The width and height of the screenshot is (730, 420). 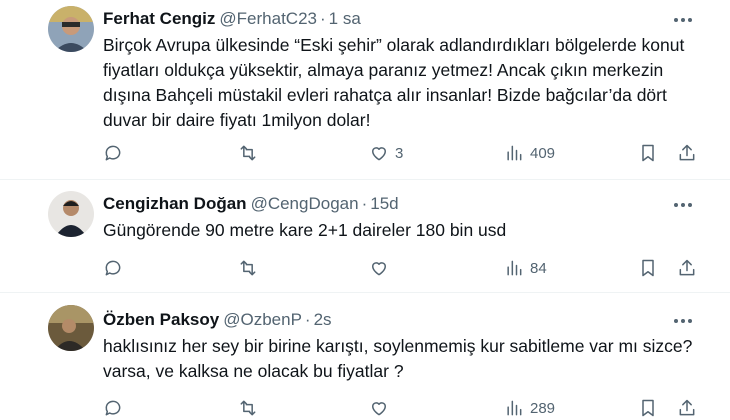 I want to click on view-count: 409, so click(x=543, y=153).